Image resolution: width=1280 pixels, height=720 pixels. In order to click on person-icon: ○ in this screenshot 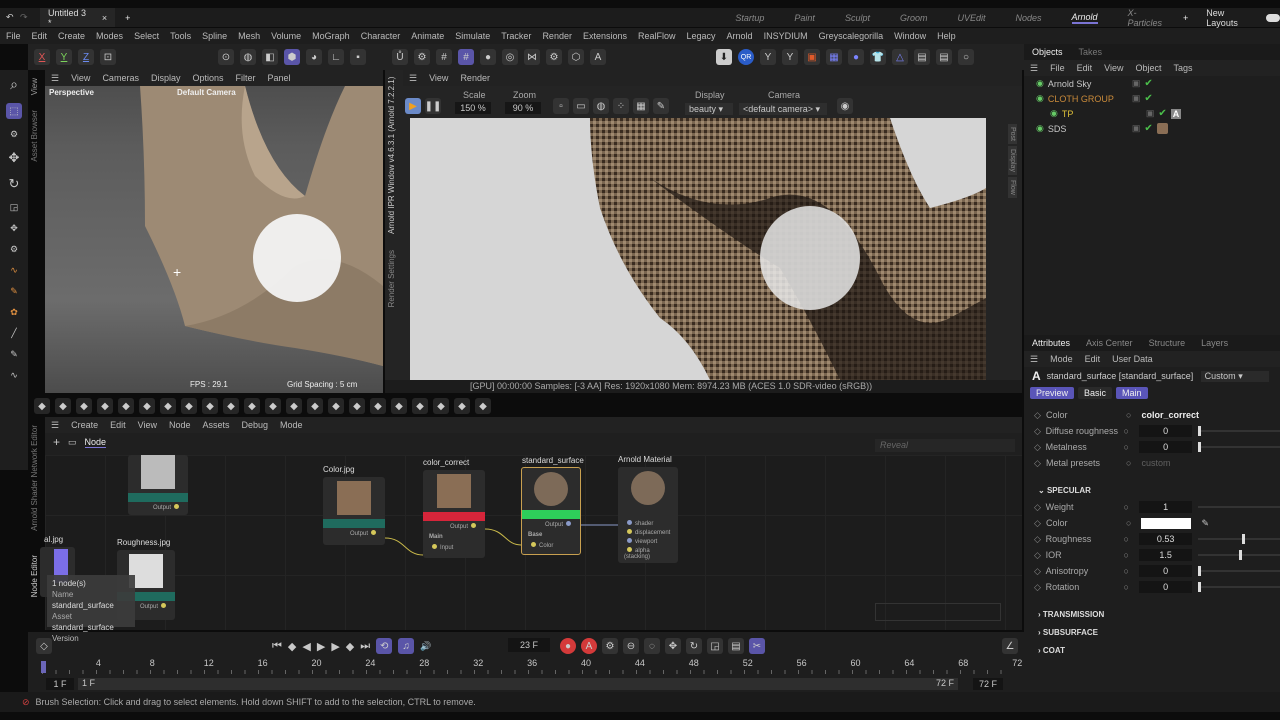, I will do `click(966, 57)`.